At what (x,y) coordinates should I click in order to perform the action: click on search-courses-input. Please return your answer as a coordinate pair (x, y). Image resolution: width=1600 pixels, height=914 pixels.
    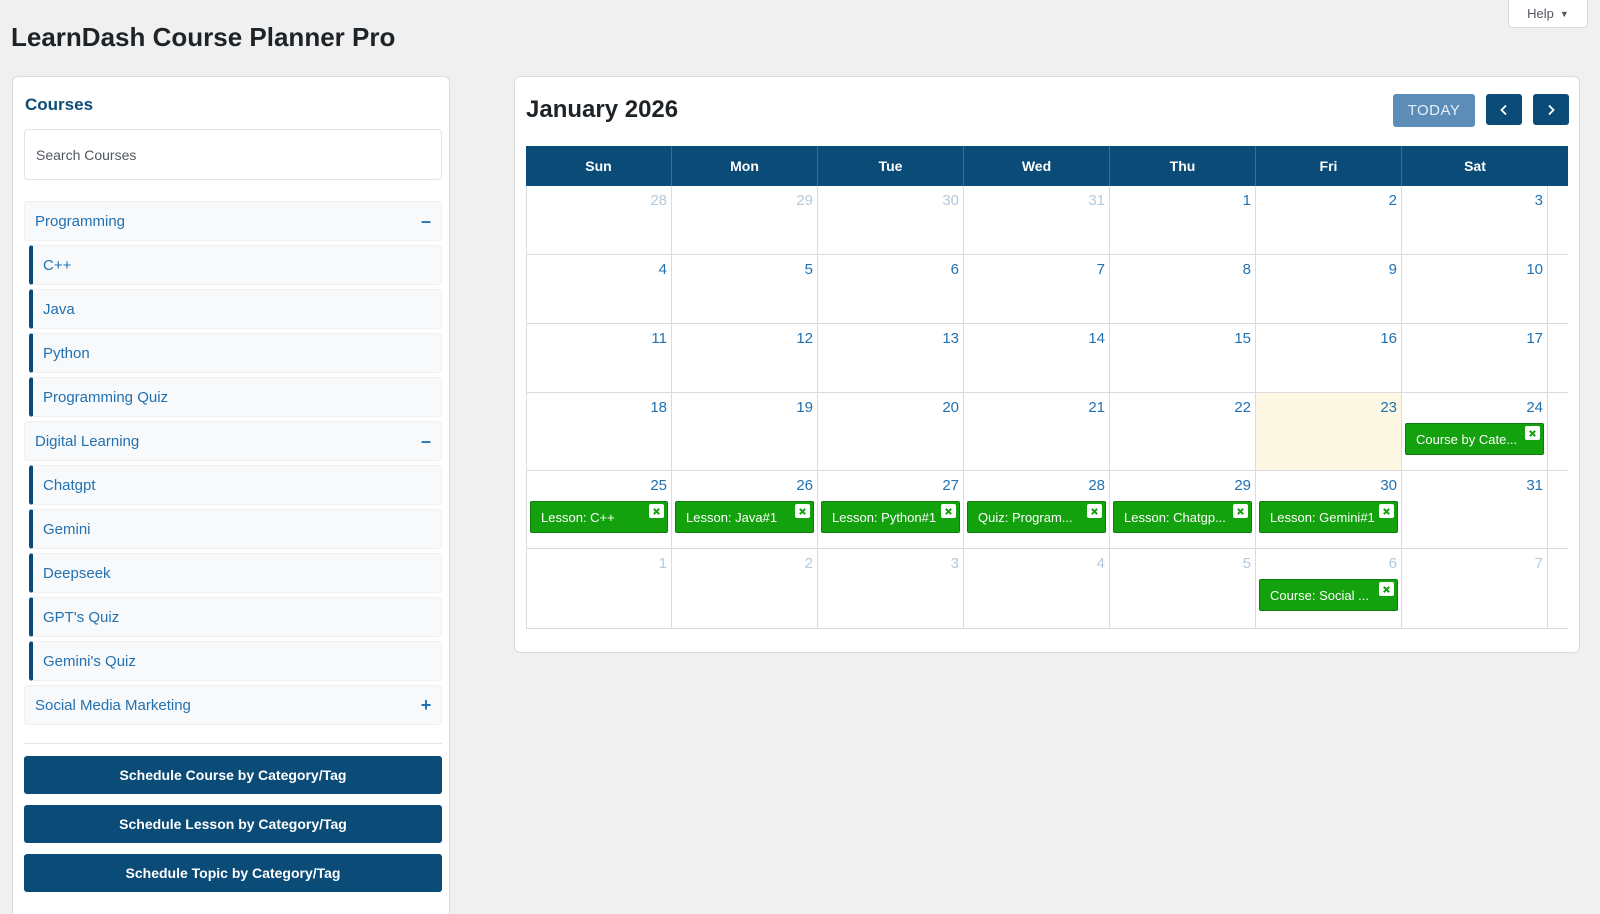
    Looking at the image, I should click on (233, 154).